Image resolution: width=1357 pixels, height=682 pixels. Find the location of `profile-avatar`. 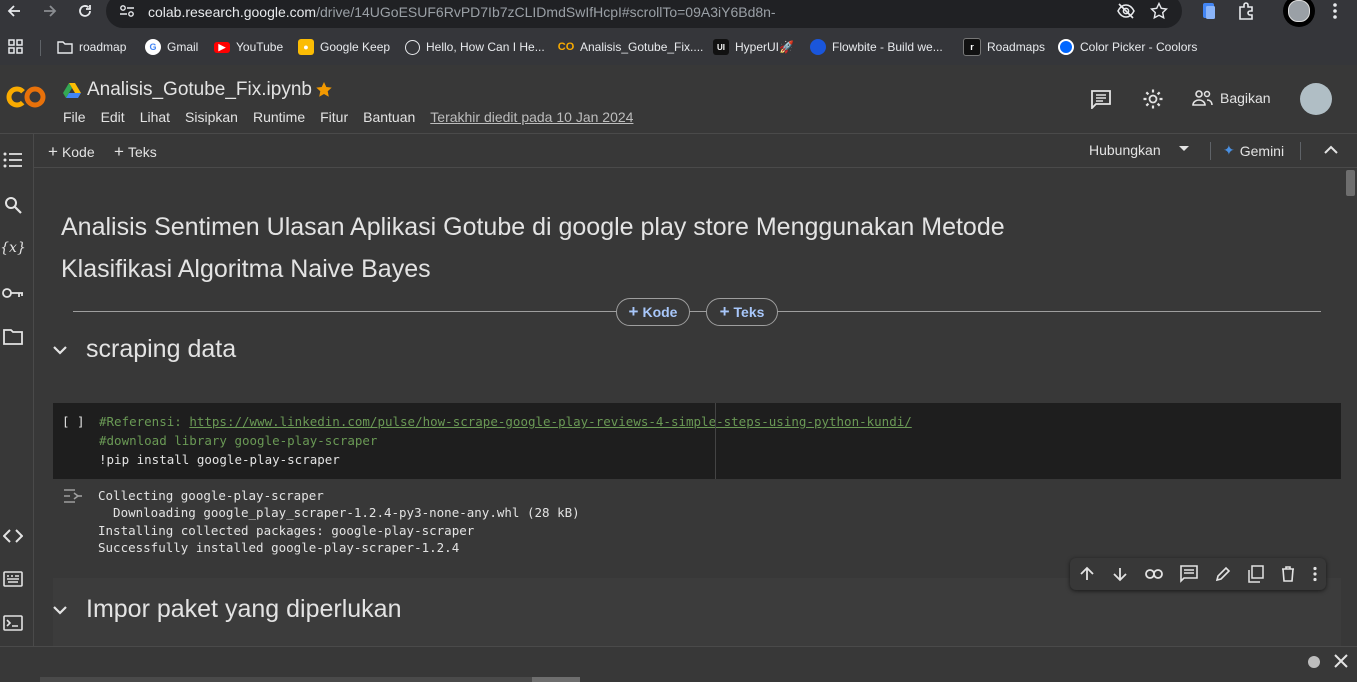

profile-avatar is located at coordinates (1299, 13).